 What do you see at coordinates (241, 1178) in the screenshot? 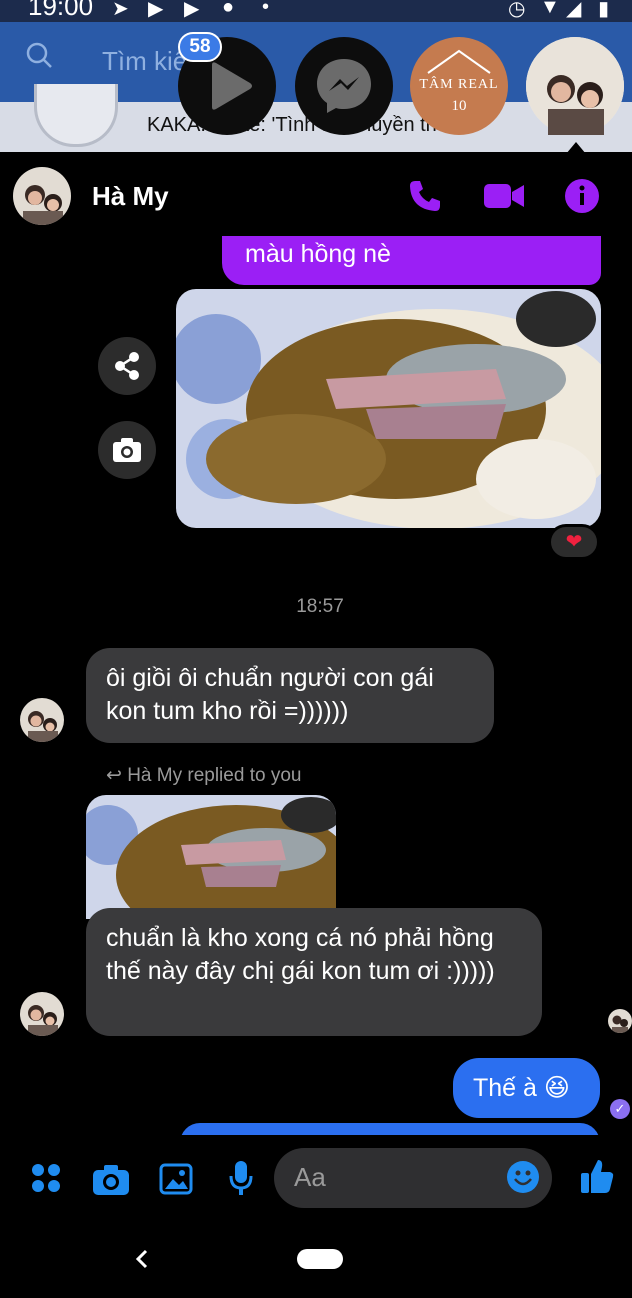
I see `mic-icon` at bounding box center [241, 1178].